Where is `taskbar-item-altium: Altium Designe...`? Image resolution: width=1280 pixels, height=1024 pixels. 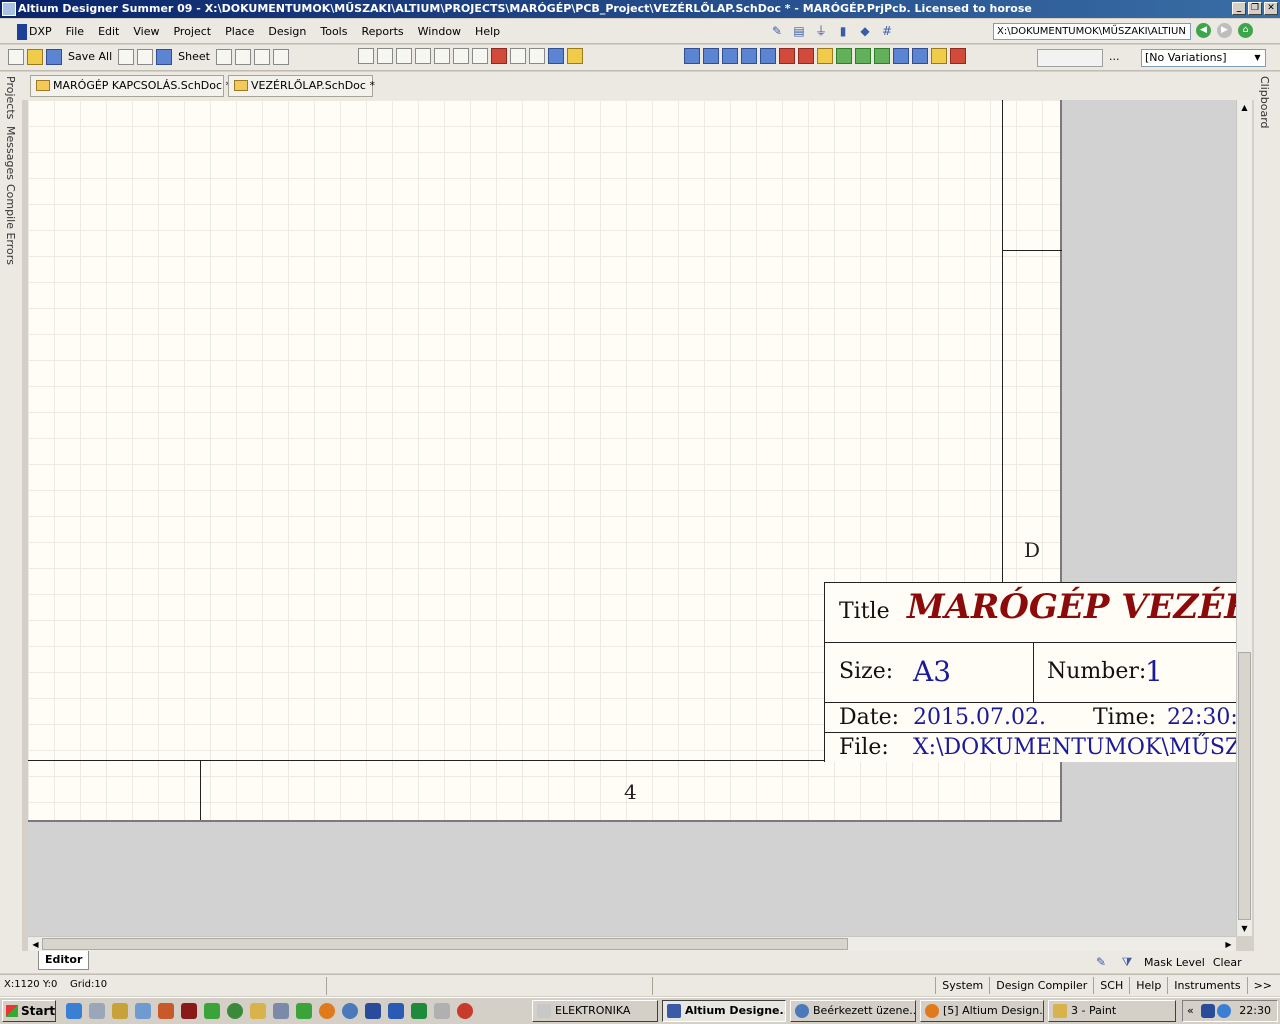 taskbar-item-altium: Altium Designe... is located at coordinates (724, 1011).